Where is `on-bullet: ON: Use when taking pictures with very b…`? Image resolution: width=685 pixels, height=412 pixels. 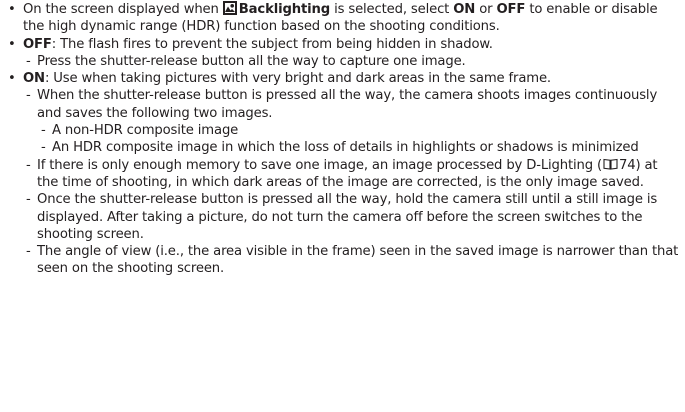
on-bullet: ON: Use when taking pictures with very b… is located at coordinates (344, 79).